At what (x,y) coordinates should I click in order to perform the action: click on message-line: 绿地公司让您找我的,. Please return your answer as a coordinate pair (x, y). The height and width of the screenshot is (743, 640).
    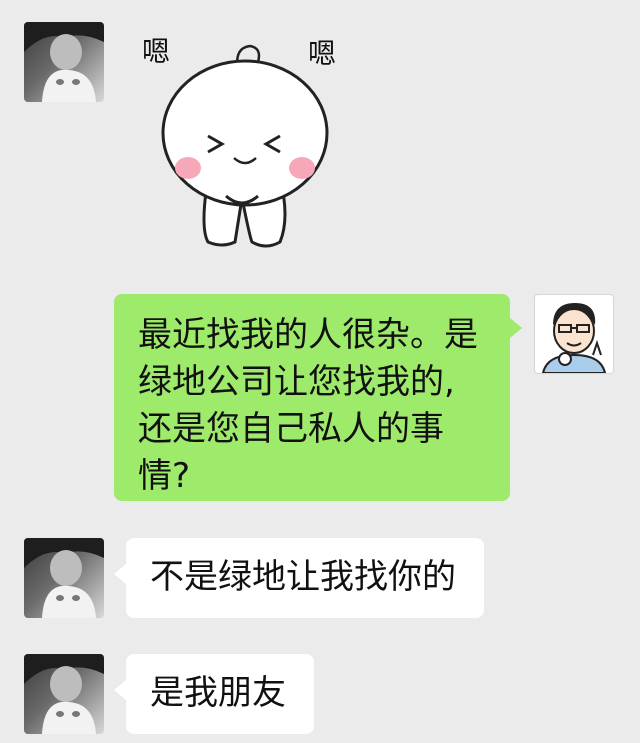
    Looking at the image, I should click on (296, 382).